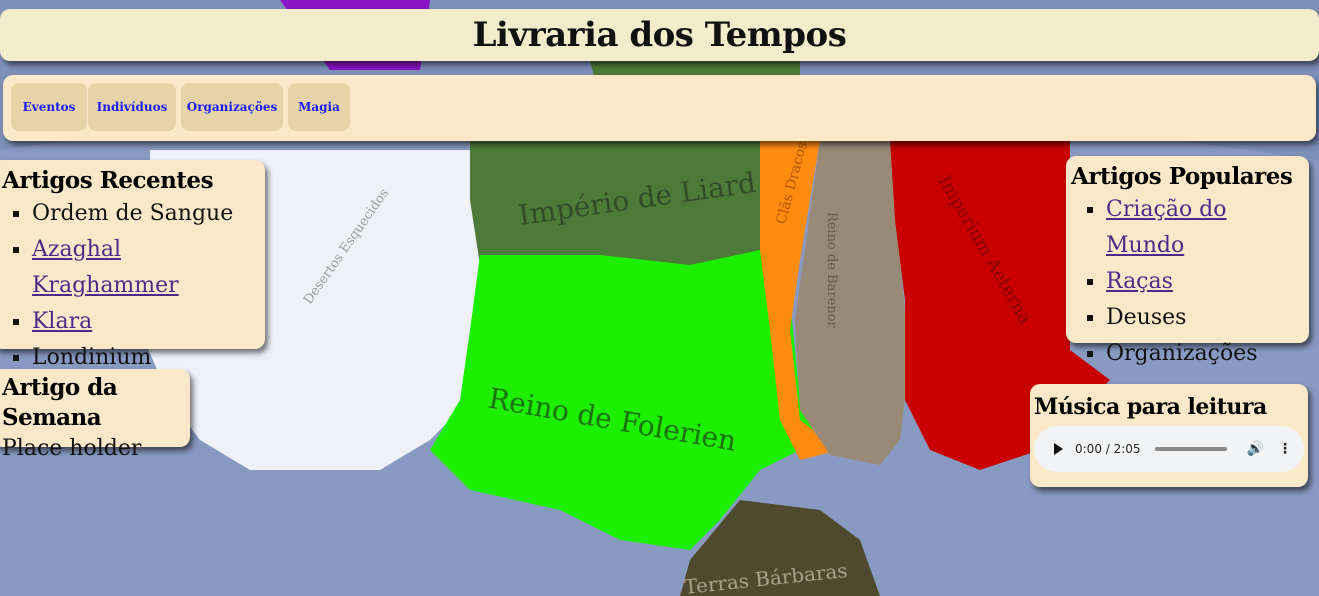 The height and width of the screenshot is (596, 1319). What do you see at coordinates (1058, 449) in the screenshot?
I see `play-icon` at bounding box center [1058, 449].